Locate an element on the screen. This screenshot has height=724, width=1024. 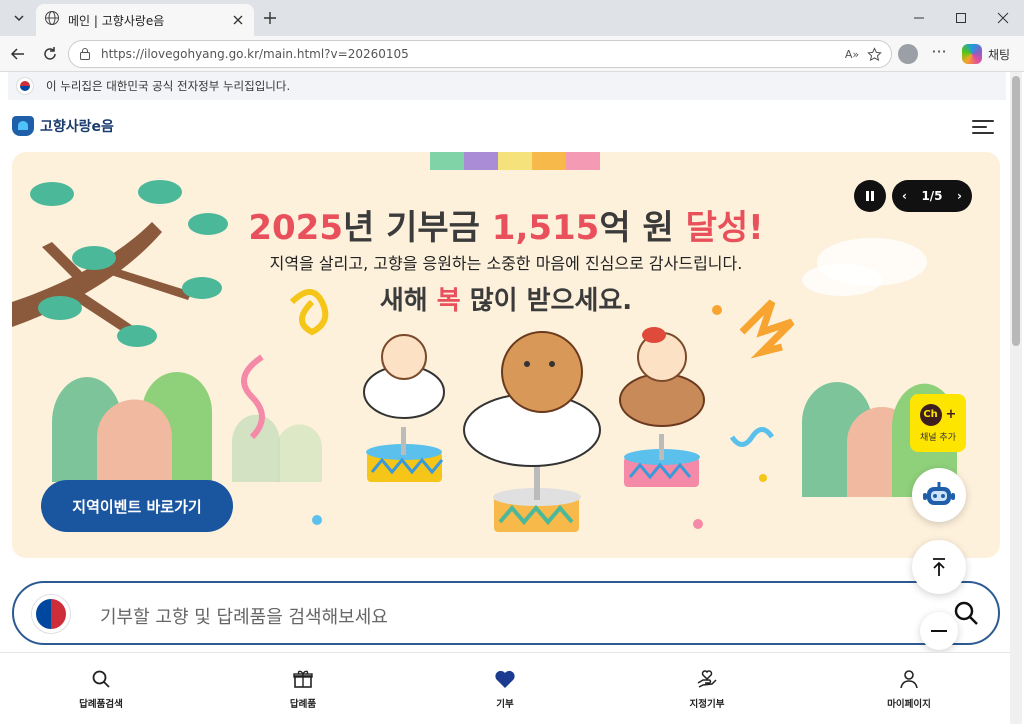
korea-flag-icon is located at coordinates (25, 86).